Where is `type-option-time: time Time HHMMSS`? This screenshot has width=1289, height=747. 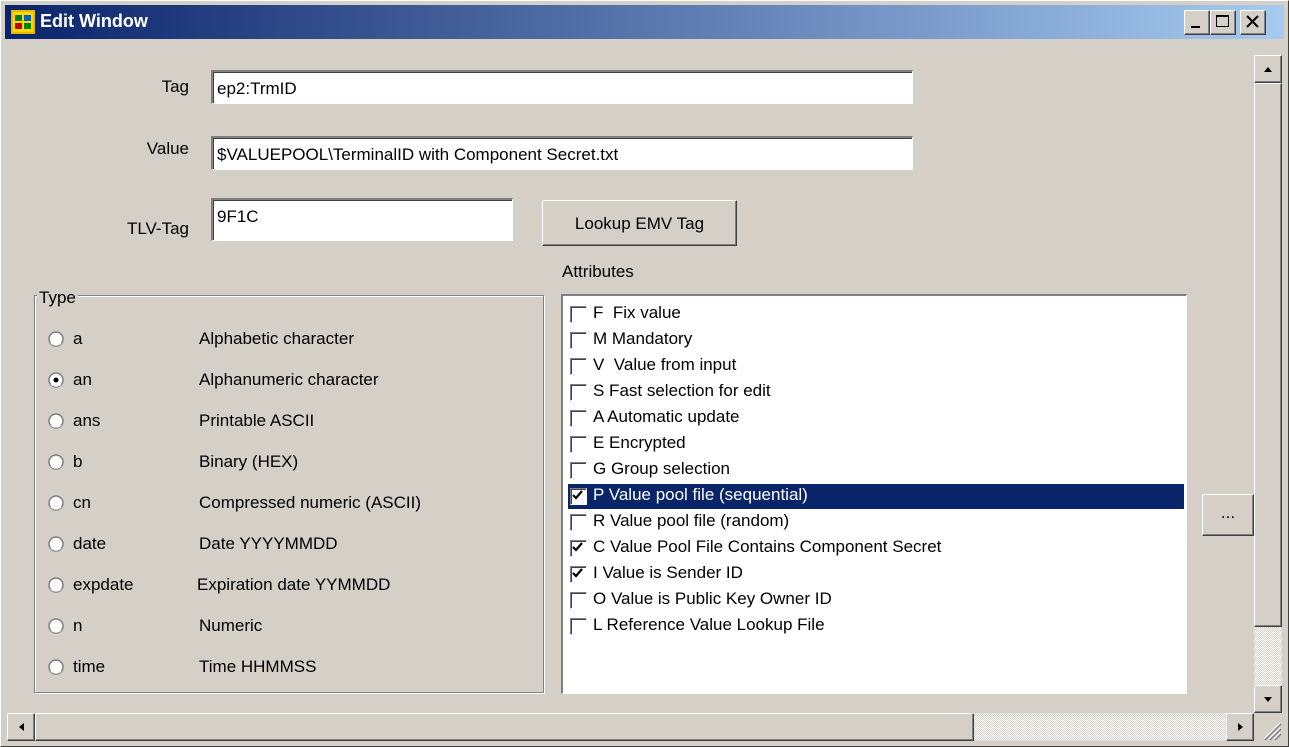
type-option-time: time Time HHMMSS is located at coordinates (288, 669).